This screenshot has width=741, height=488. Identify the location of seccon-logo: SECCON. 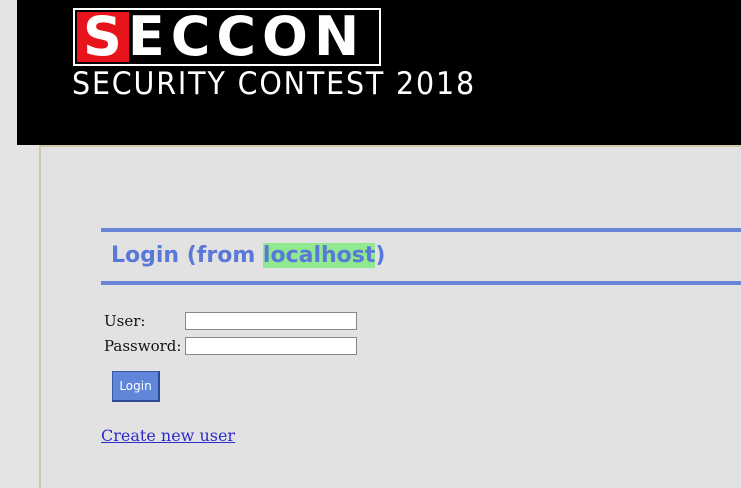
(227, 37).